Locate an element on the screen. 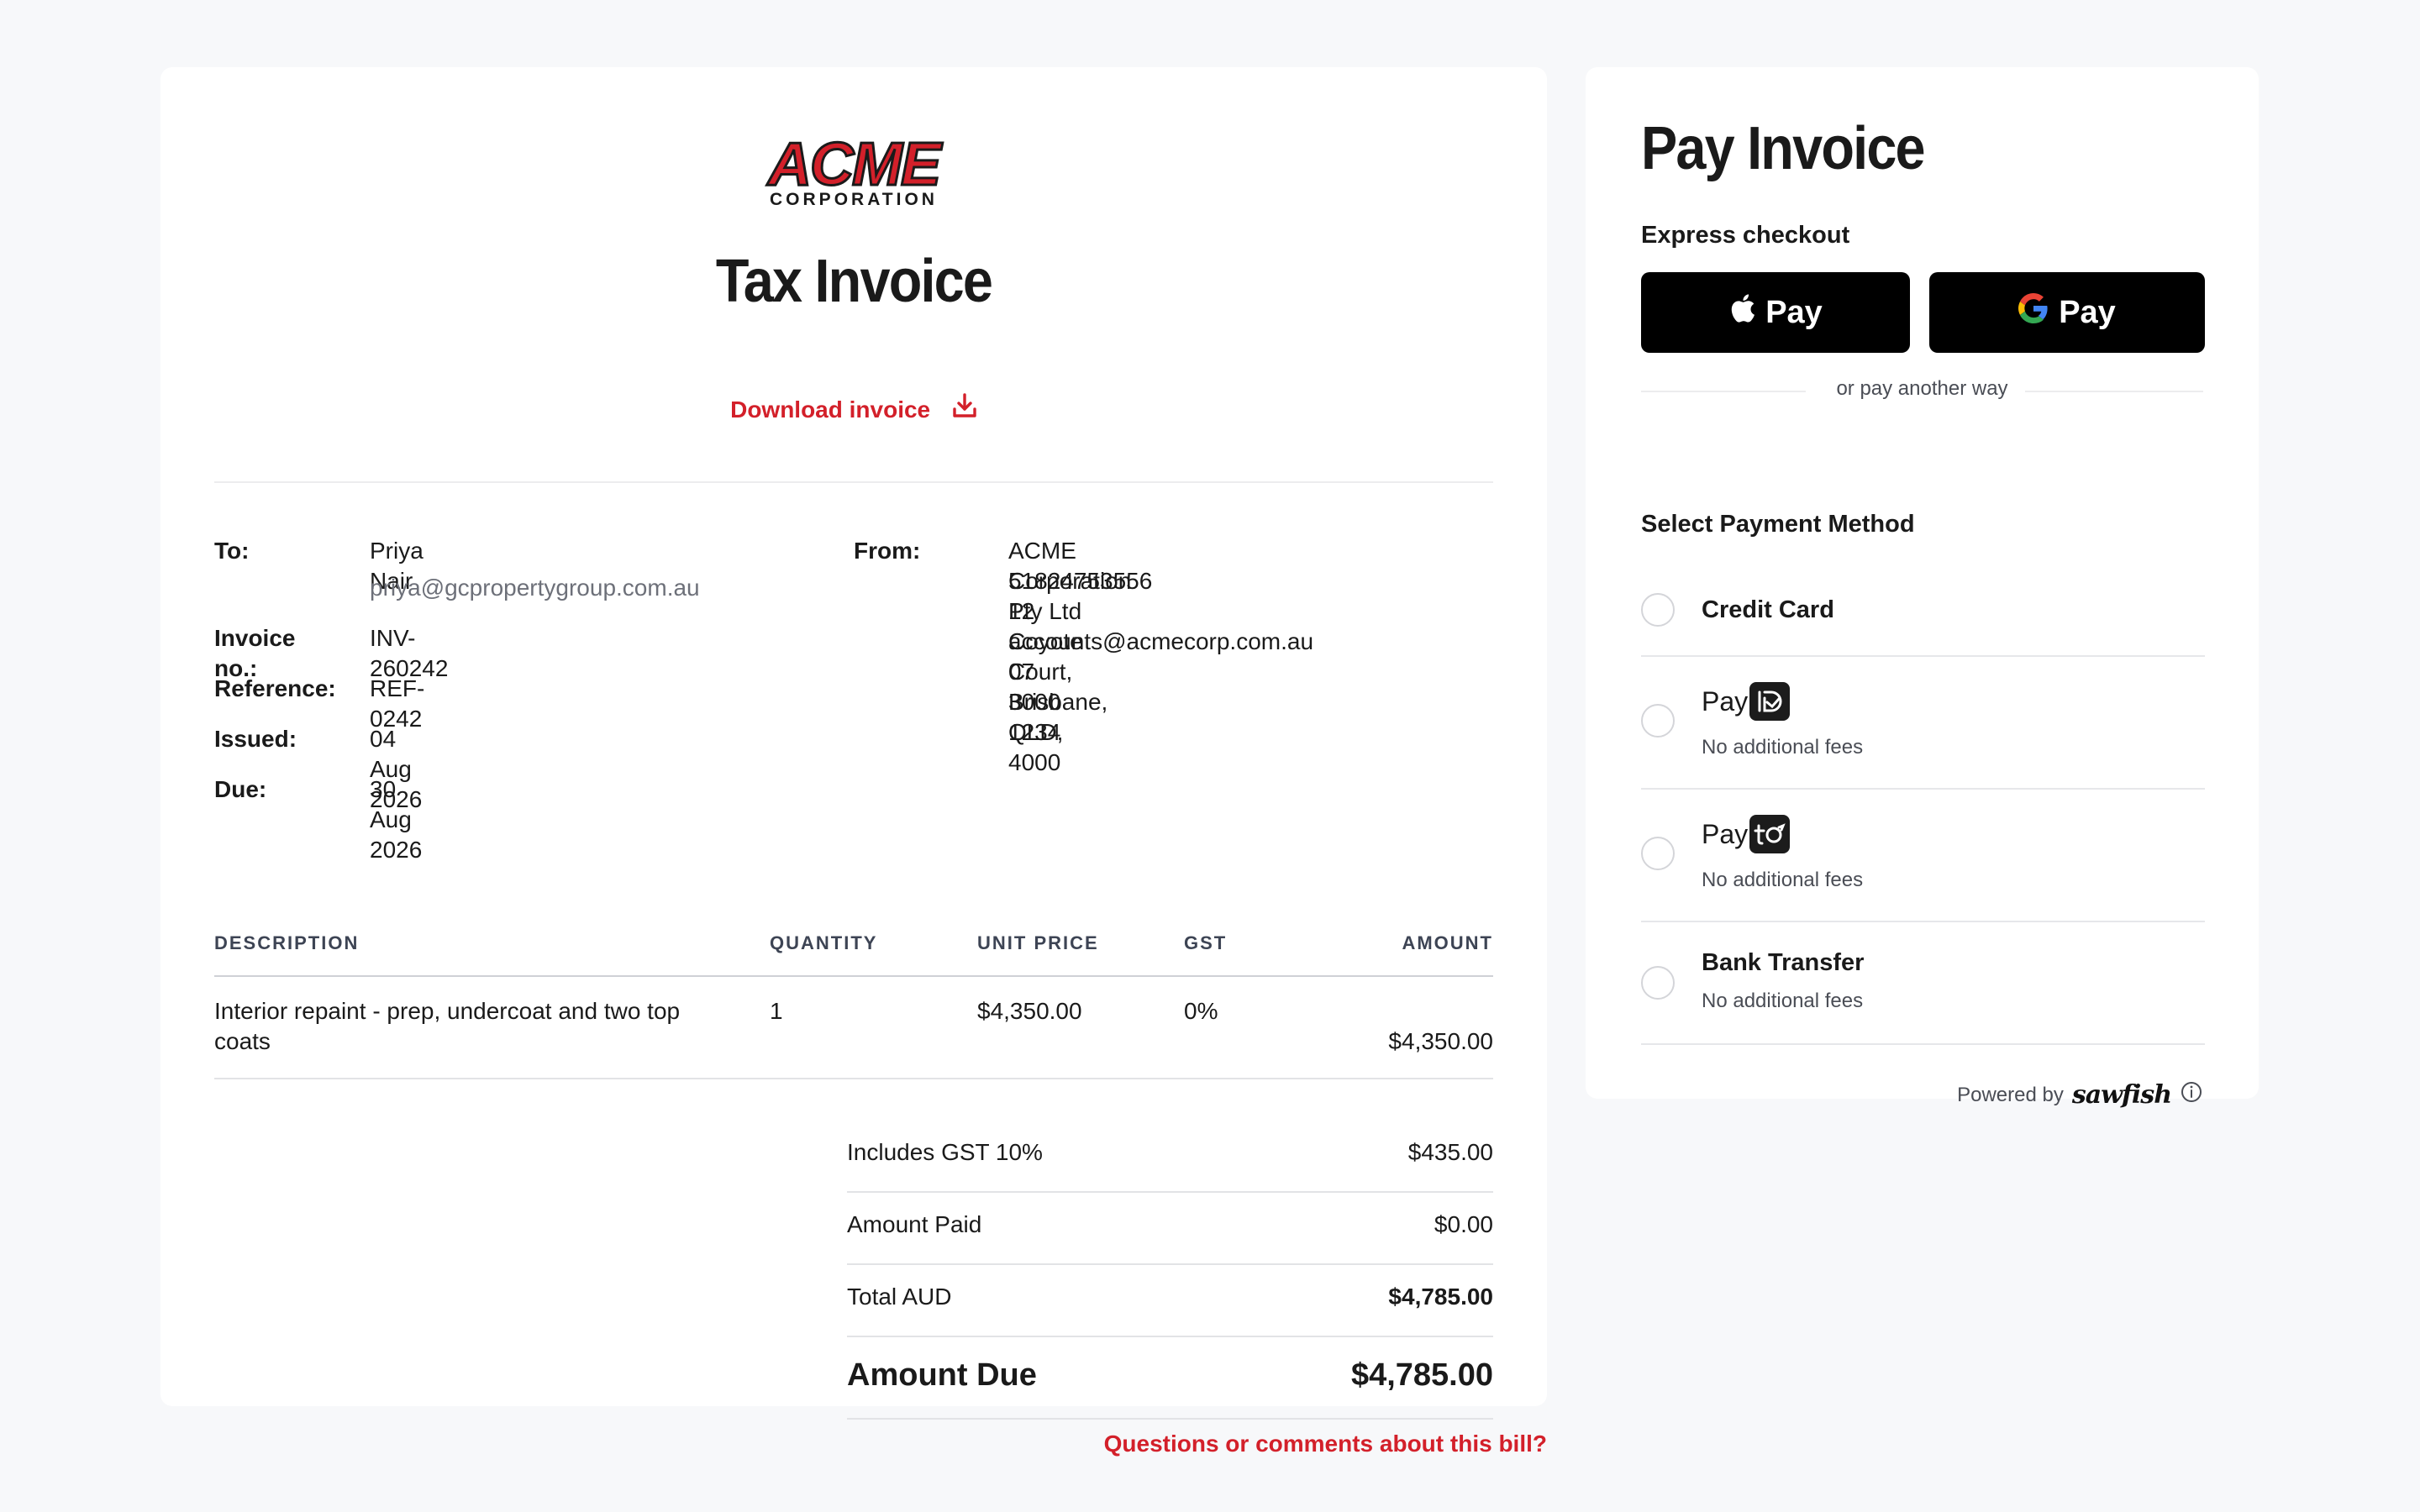 Image resolution: width=2420 pixels, height=1512 pixels. bank-transfer-label: Bank Transfer is located at coordinates (1784, 962).